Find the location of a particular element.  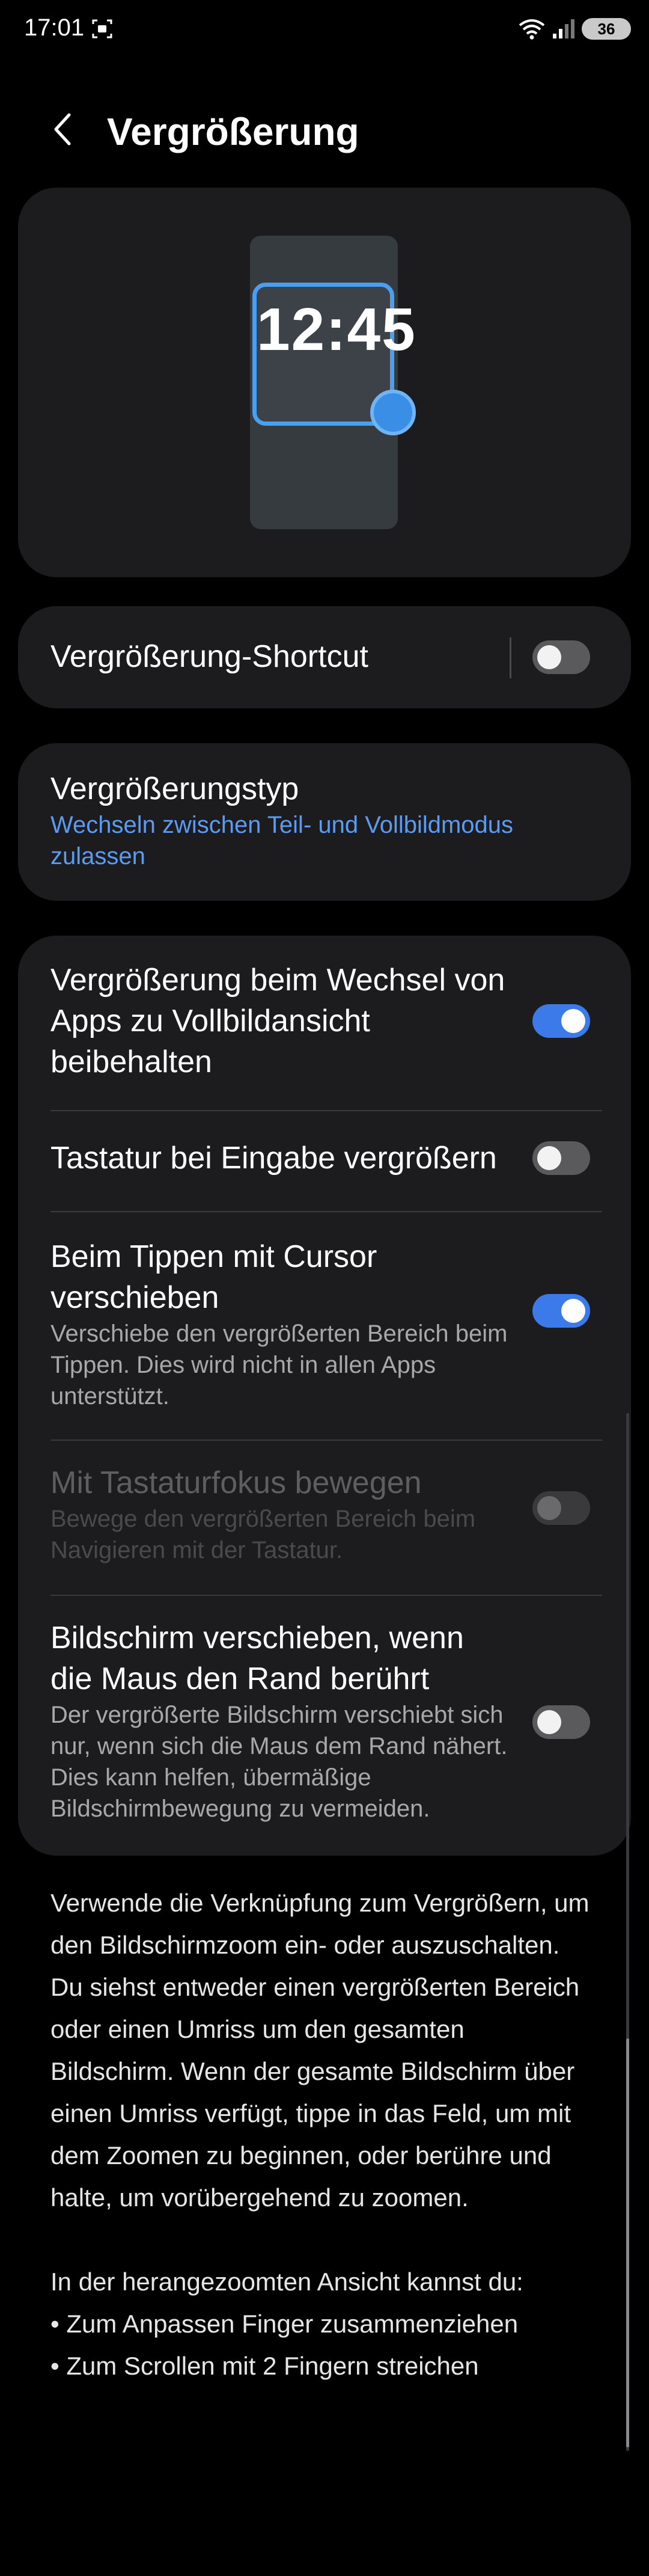

chevron-left-icon is located at coordinates (63, 129).